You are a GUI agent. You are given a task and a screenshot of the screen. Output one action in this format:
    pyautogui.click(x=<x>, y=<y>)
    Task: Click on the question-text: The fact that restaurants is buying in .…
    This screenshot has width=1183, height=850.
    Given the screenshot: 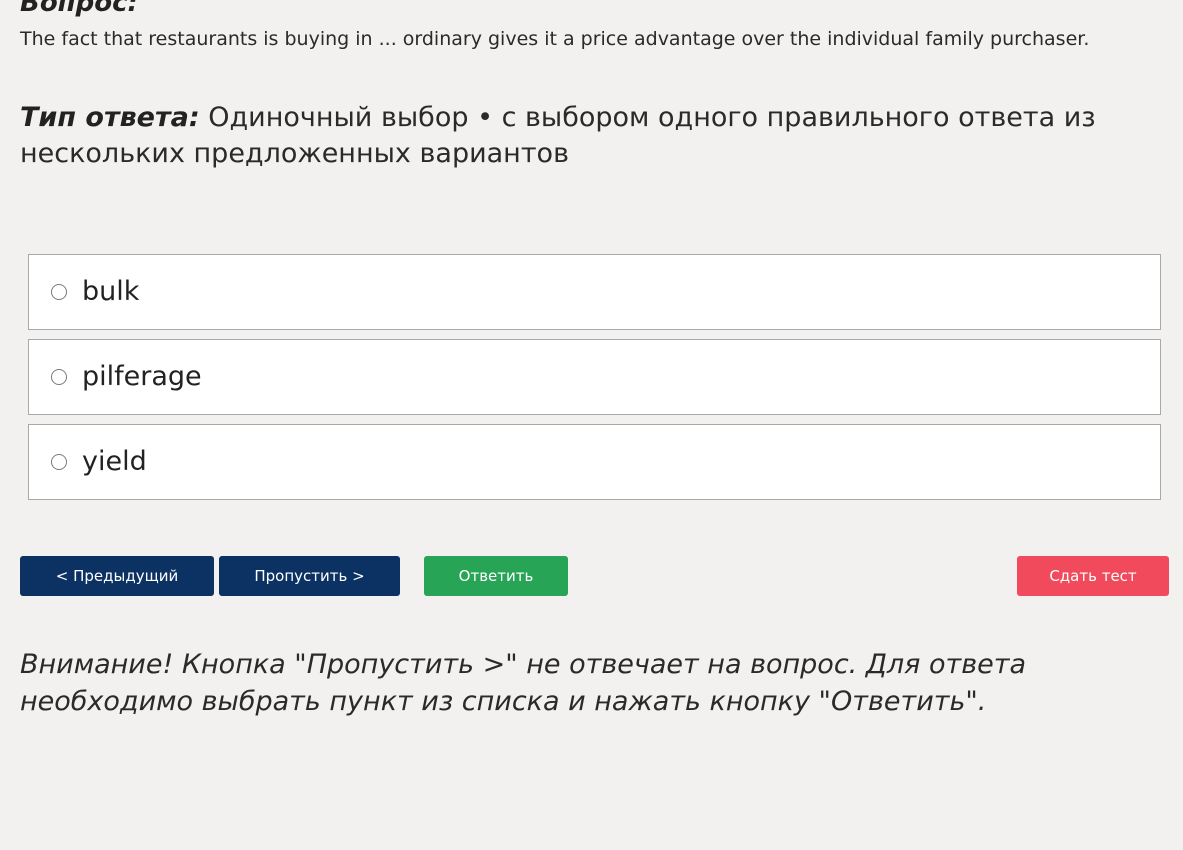 What is the action you would take?
    pyautogui.click(x=555, y=39)
    